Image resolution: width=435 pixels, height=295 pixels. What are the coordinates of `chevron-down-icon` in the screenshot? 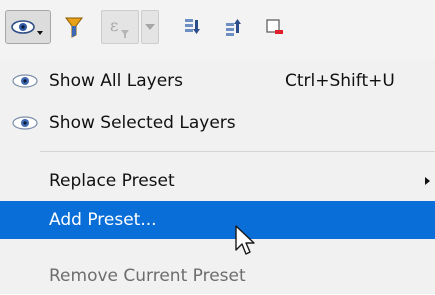 It's located at (150, 27).